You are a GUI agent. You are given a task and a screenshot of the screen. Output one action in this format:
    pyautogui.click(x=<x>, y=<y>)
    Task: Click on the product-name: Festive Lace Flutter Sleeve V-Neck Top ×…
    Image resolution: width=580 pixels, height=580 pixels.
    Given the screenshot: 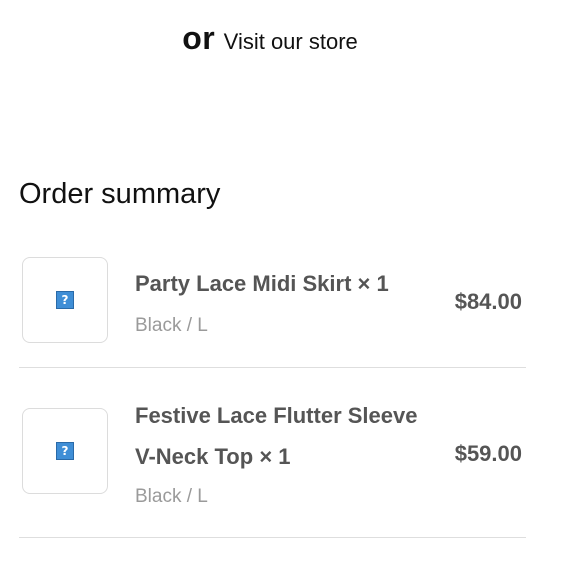 What is the action you would take?
    pyautogui.click(x=280, y=436)
    